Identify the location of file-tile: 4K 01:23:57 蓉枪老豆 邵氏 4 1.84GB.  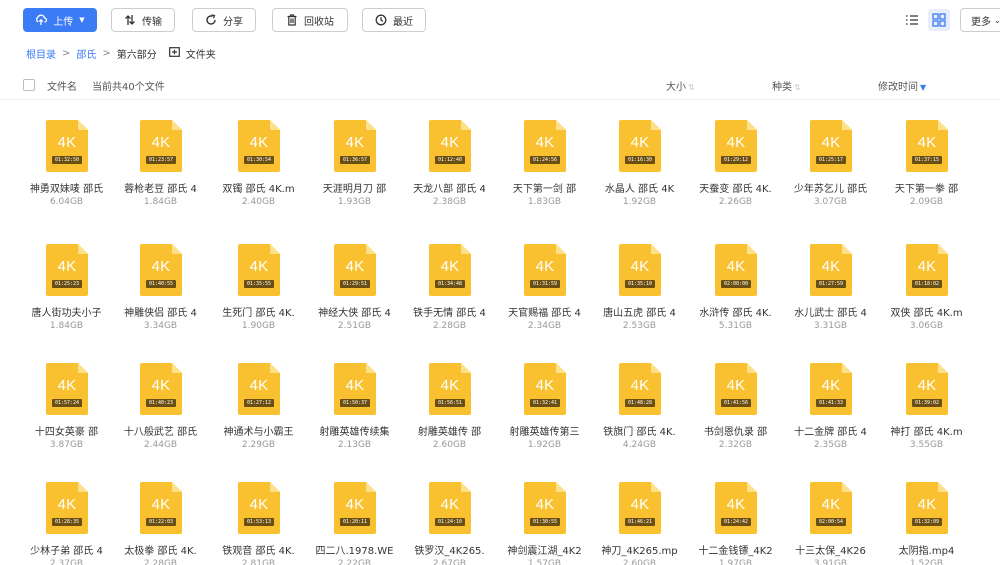
(160, 163).